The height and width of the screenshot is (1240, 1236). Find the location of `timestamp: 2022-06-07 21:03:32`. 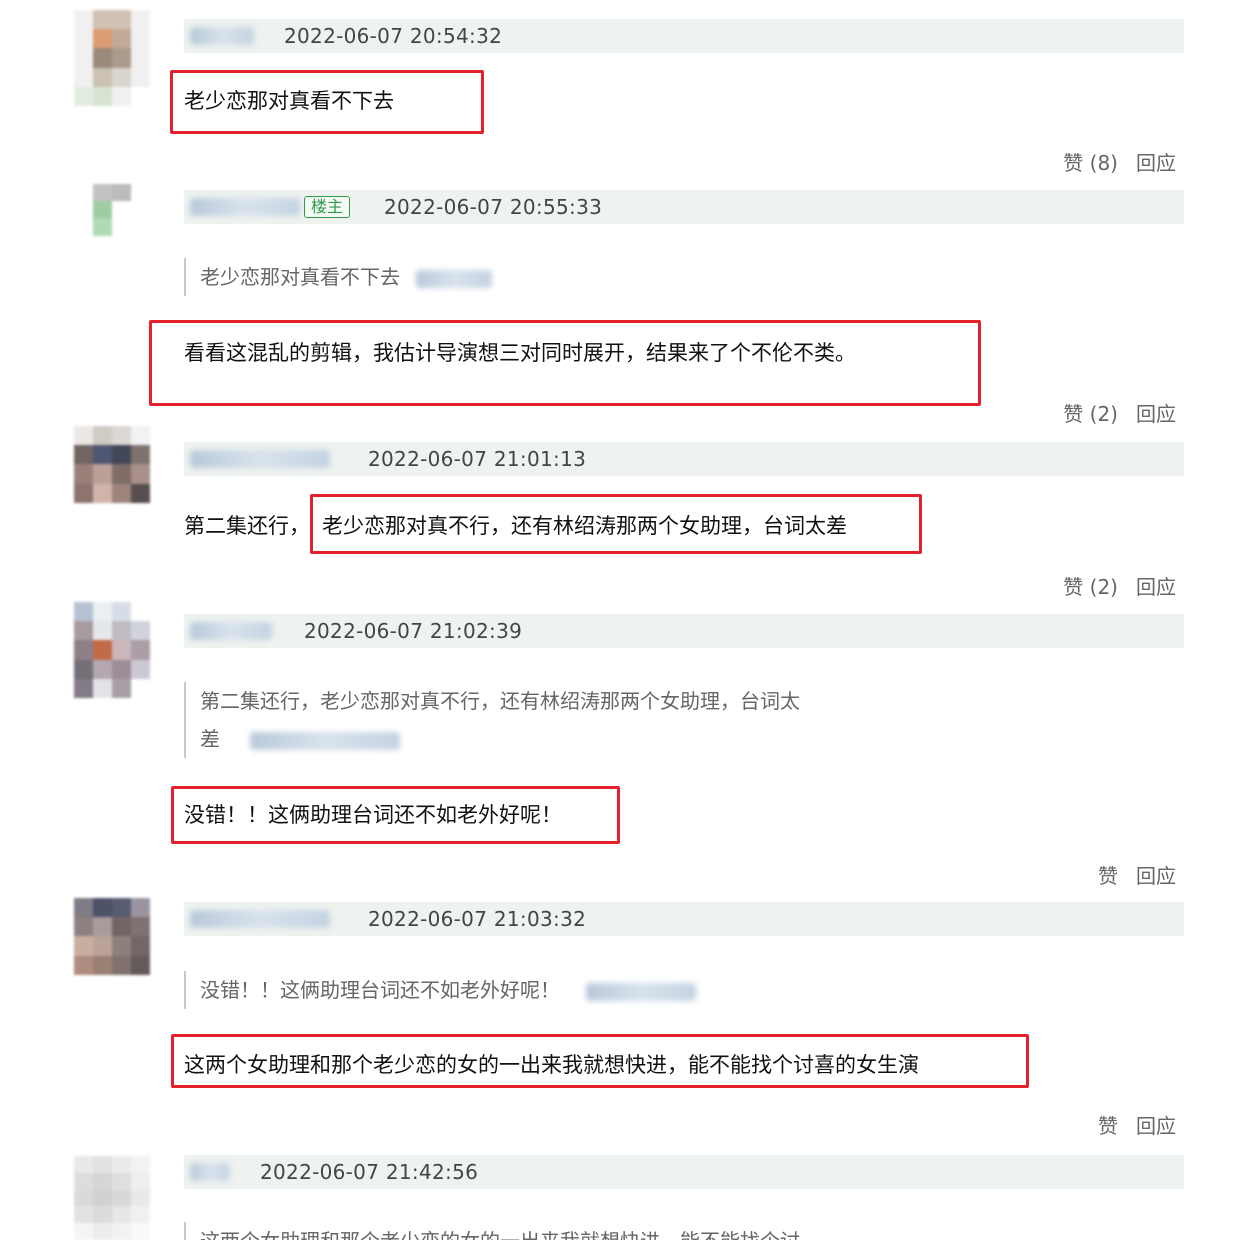

timestamp: 2022-06-07 21:03:32 is located at coordinates (477, 919).